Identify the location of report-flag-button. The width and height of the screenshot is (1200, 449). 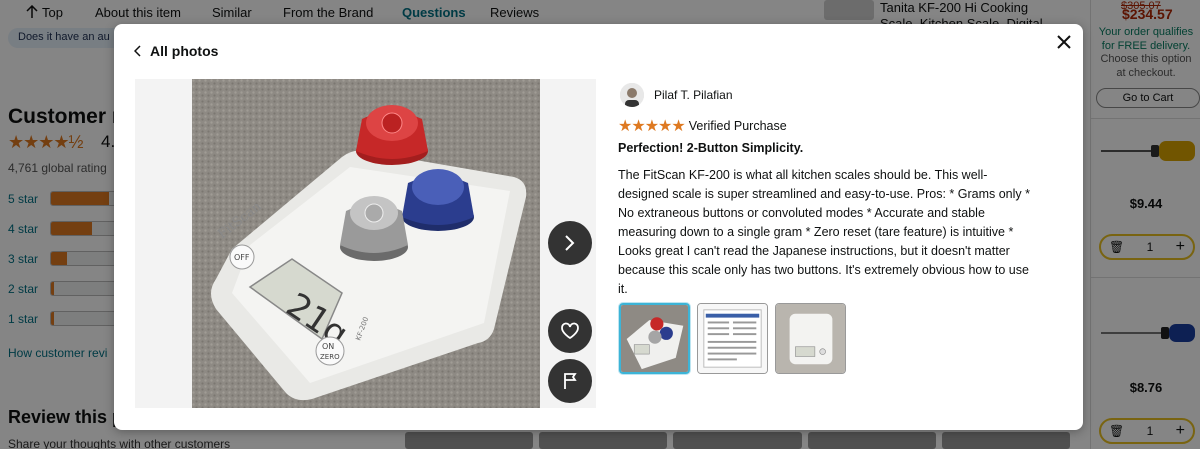
(570, 381).